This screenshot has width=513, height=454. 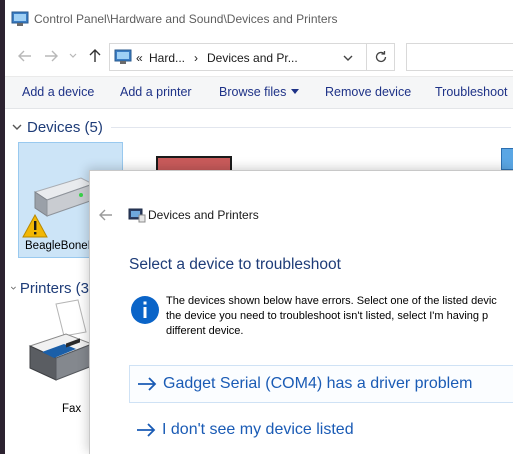 I want to click on up-button, so click(x=95, y=56).